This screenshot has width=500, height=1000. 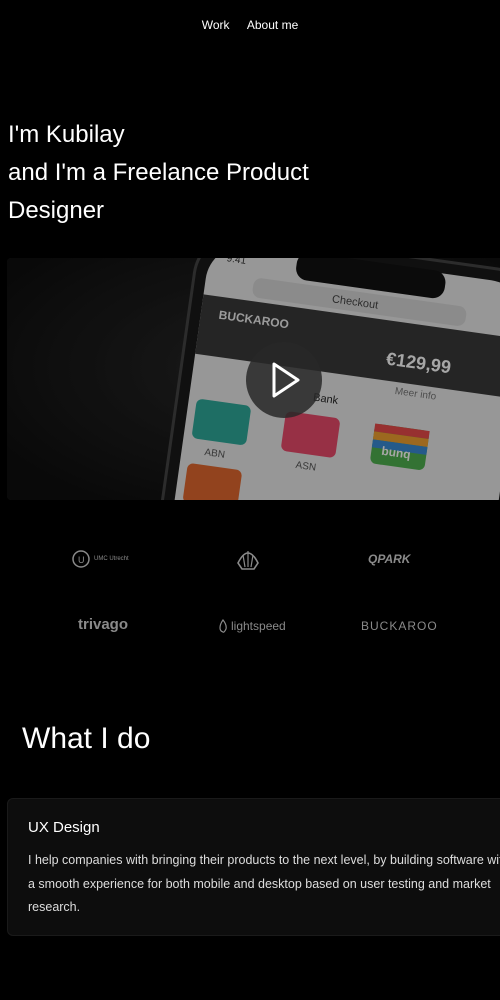 I want to click on logo-trivago: trivago, so click(x=103, y=624).